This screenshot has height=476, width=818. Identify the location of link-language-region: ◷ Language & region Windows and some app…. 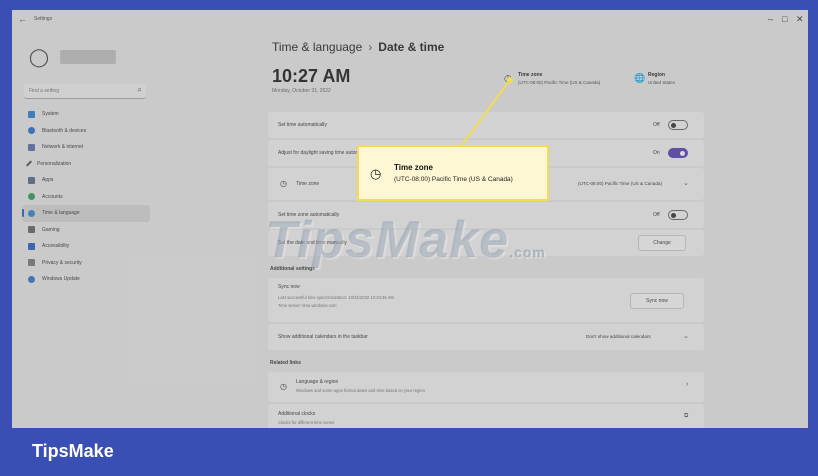
(486, 387).